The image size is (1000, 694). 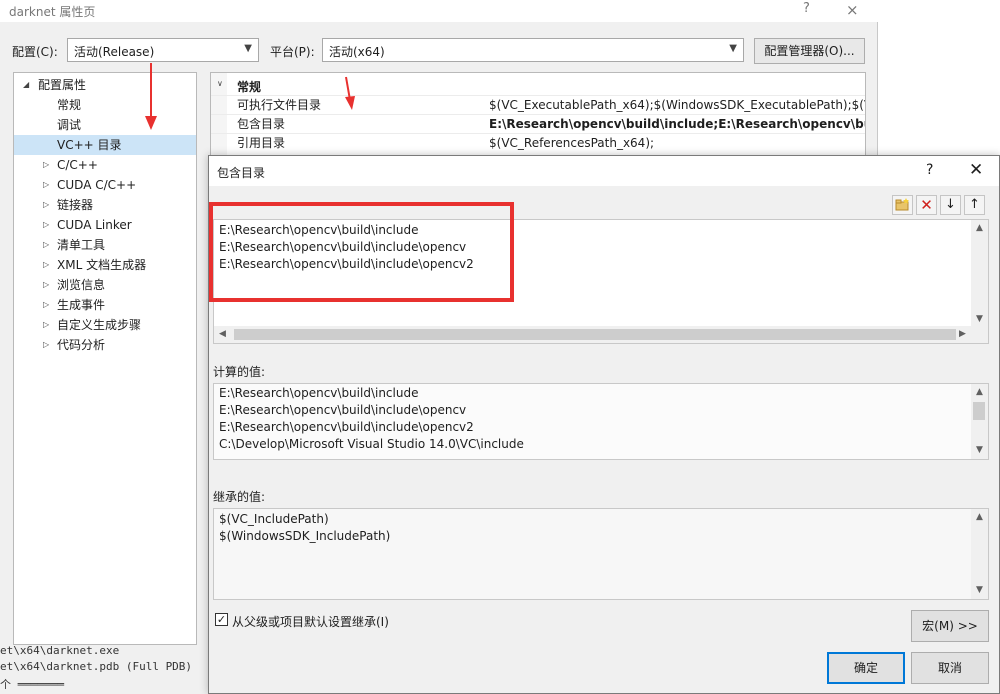 I want to click on macros-button: 宏(M) >>, so click(x=950, y=626).